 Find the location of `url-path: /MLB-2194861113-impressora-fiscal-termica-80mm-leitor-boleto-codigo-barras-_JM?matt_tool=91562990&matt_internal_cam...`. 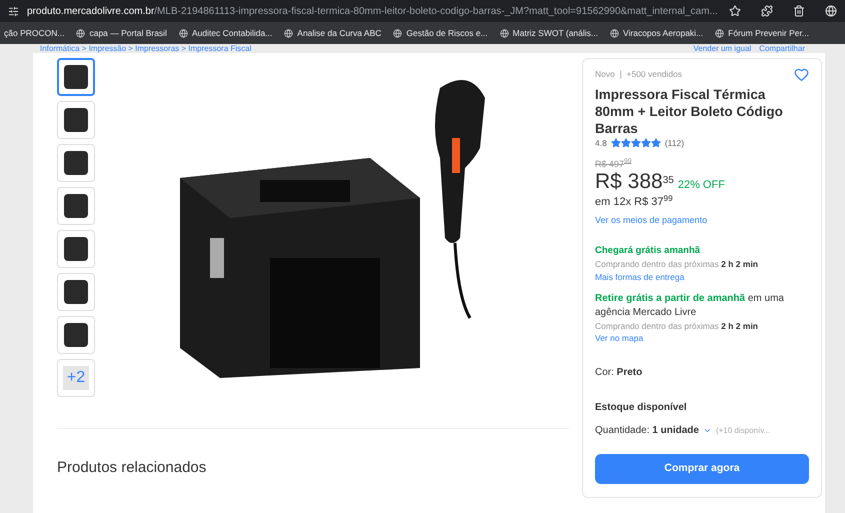

url-path: /MLB-2194861113-impressora-fiscal-termica-80mm-leitor-boleto-codigo-barras-_JM?matt_tool=91562990&matt_internal_cam... is located at coordinates (436, 11).